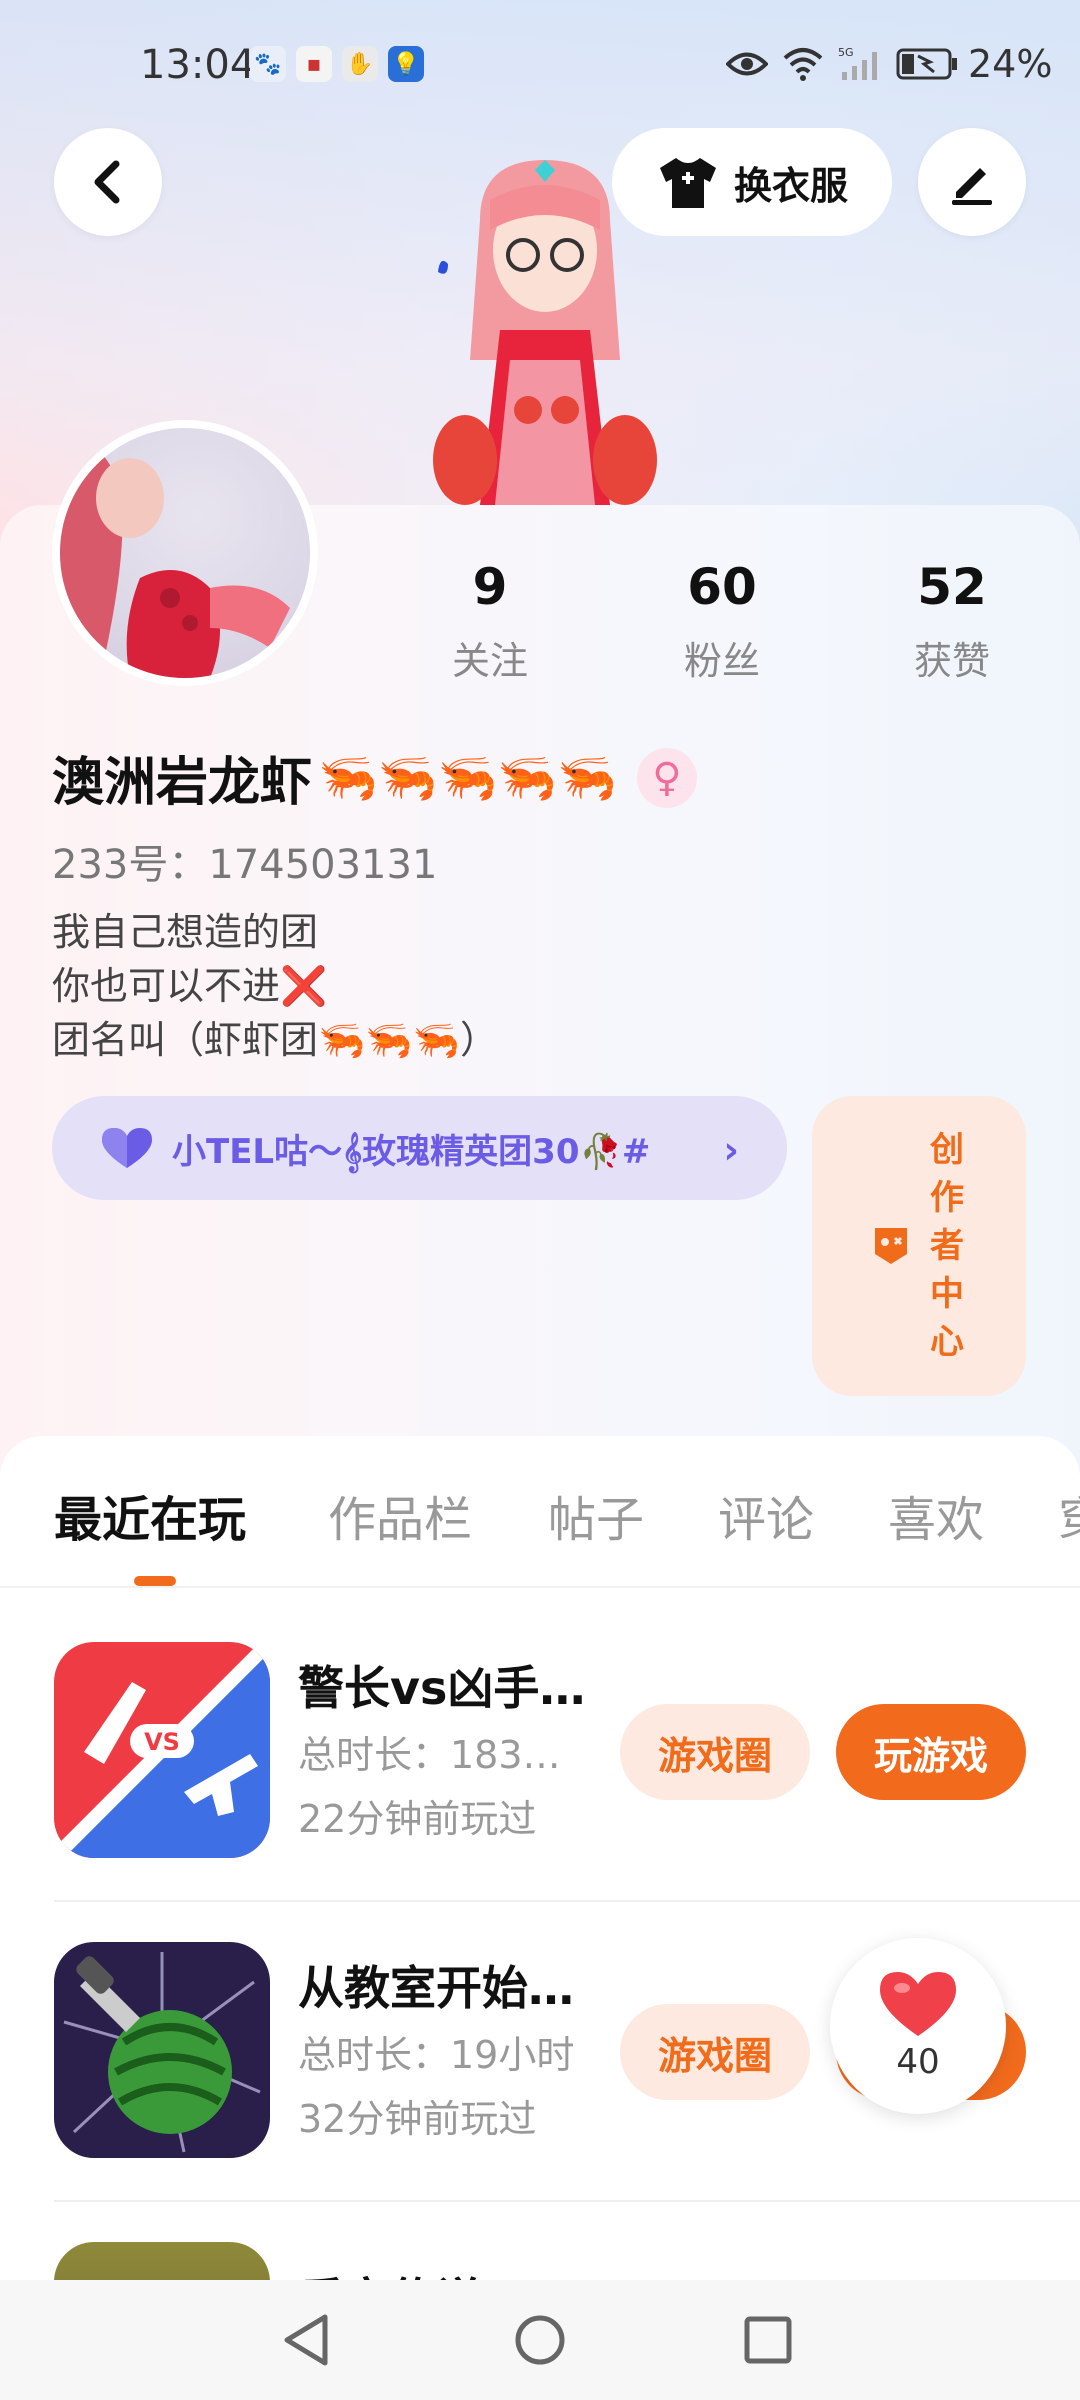 The width and height of the screenshot is (1080, 2400). Describe the element at coordinates (857, 63) in the screenshot. I see `signal-icon: 5G` at that location.